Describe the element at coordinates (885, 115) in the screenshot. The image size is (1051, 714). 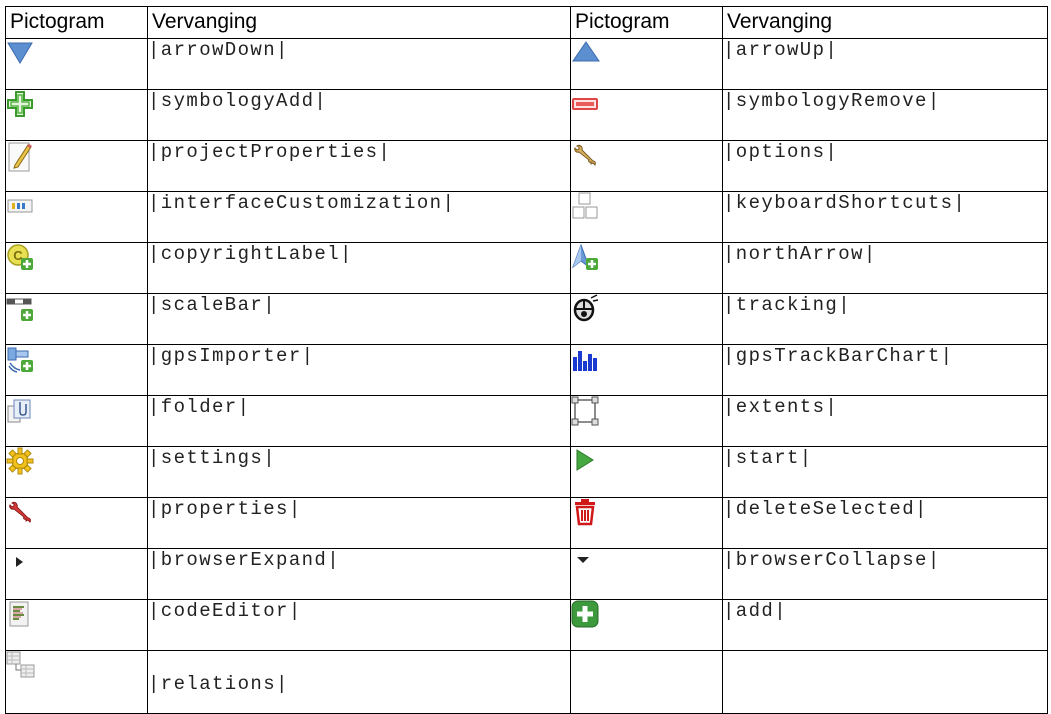
I see `substitution-text: |symbologyRemove|` at that location.